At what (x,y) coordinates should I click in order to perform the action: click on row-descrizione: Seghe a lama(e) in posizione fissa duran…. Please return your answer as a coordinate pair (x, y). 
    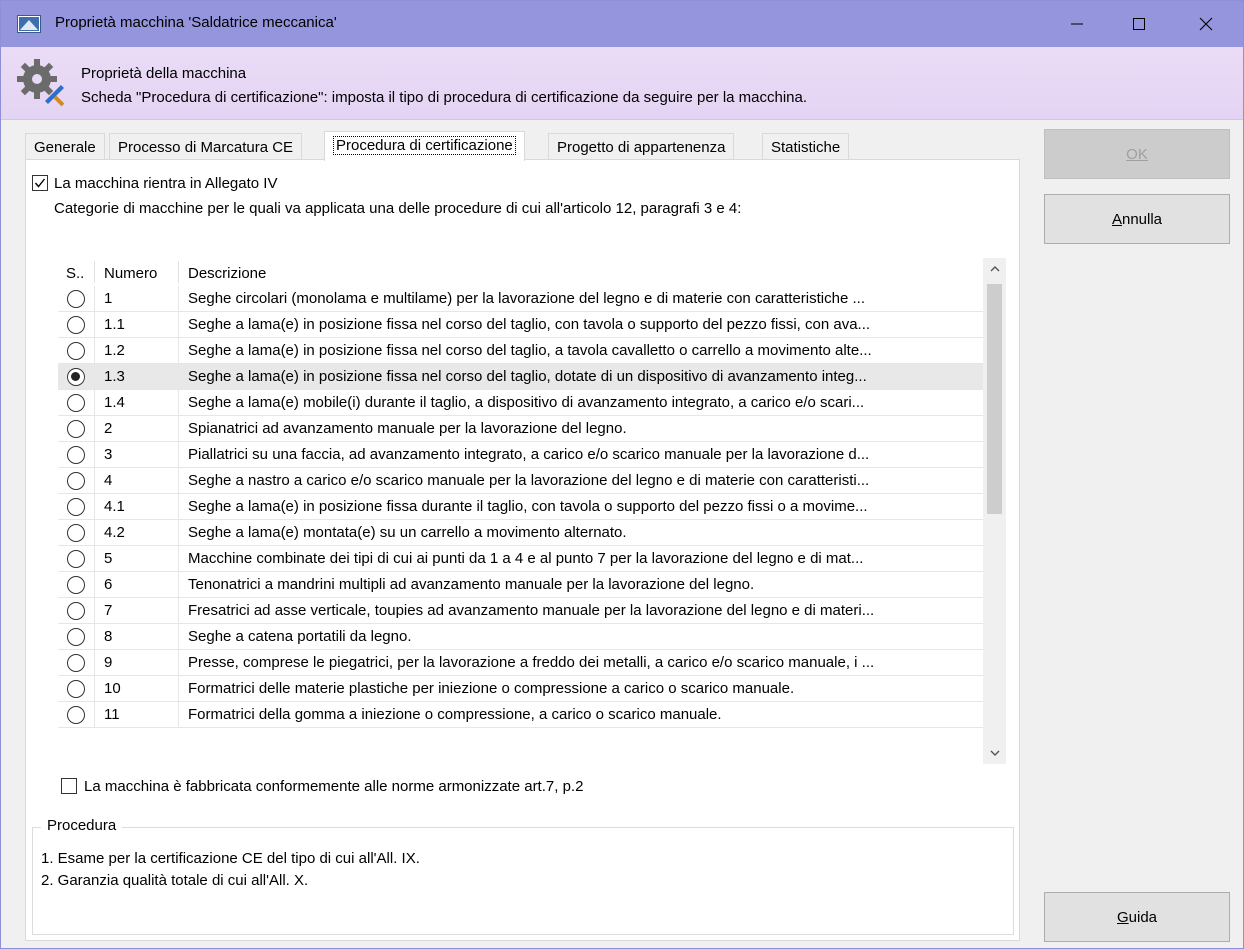
    Looking at the image, I should click on (528, 506).